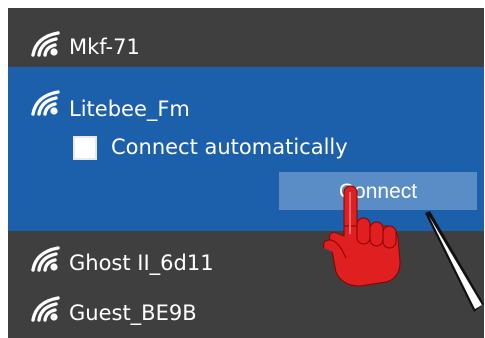  Describe the element at coordinates (246, 46) in the screenshot. I see `network-item-mkf-71: Mkf-71` at that location.